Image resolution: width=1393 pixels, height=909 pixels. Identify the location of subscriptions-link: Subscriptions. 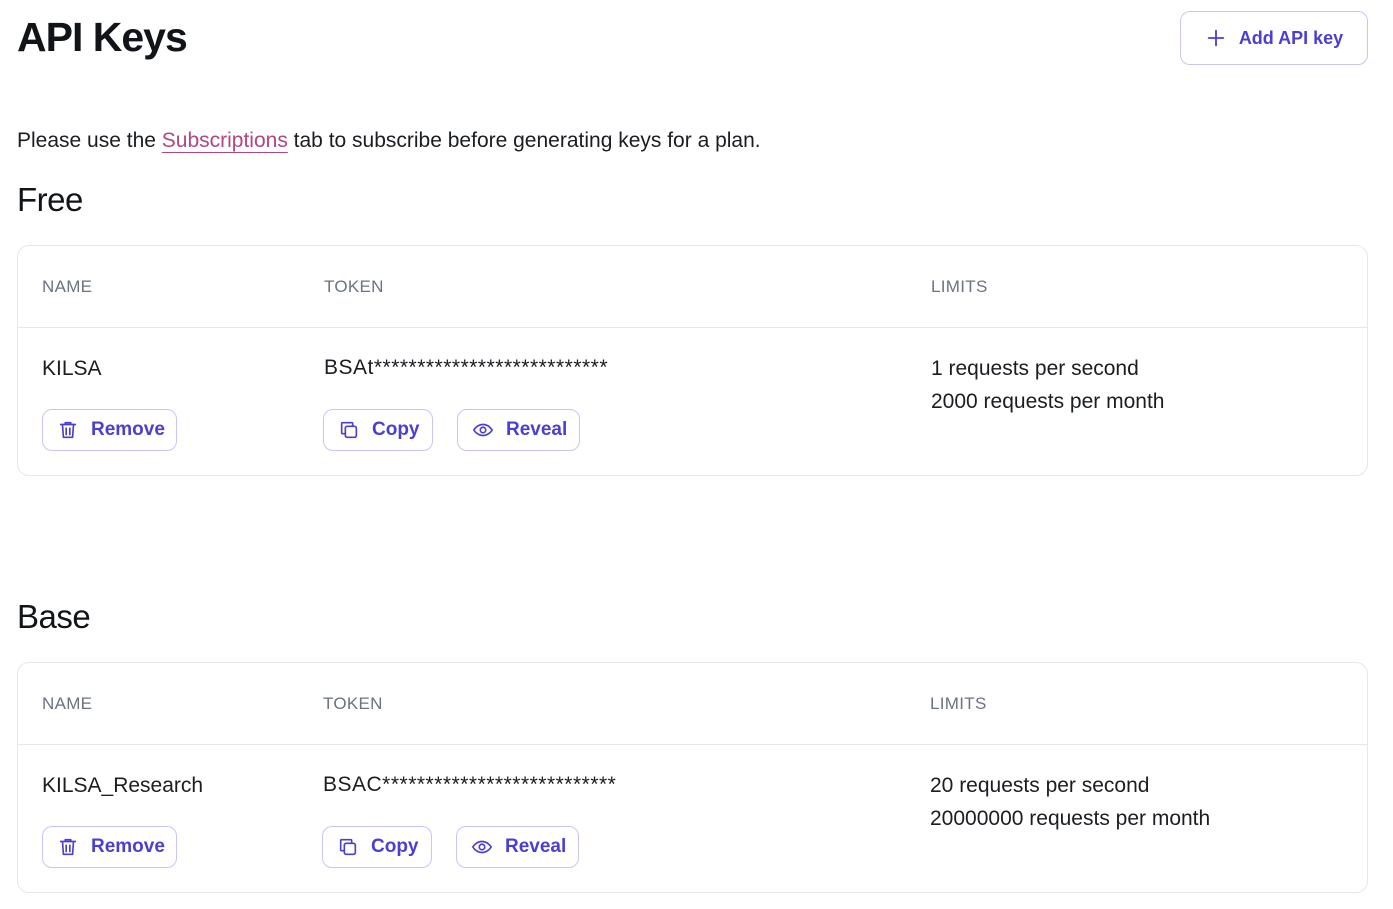
(225, 140).